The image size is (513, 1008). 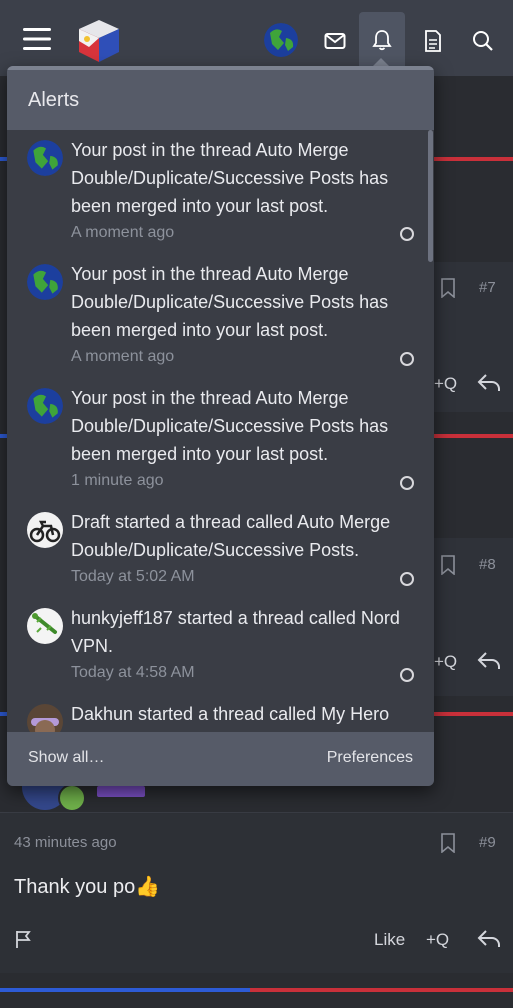 What do you see at coordinates (487, 842) in the screenshot?
I see `post-number: #9` at bounding box center [487, 842].